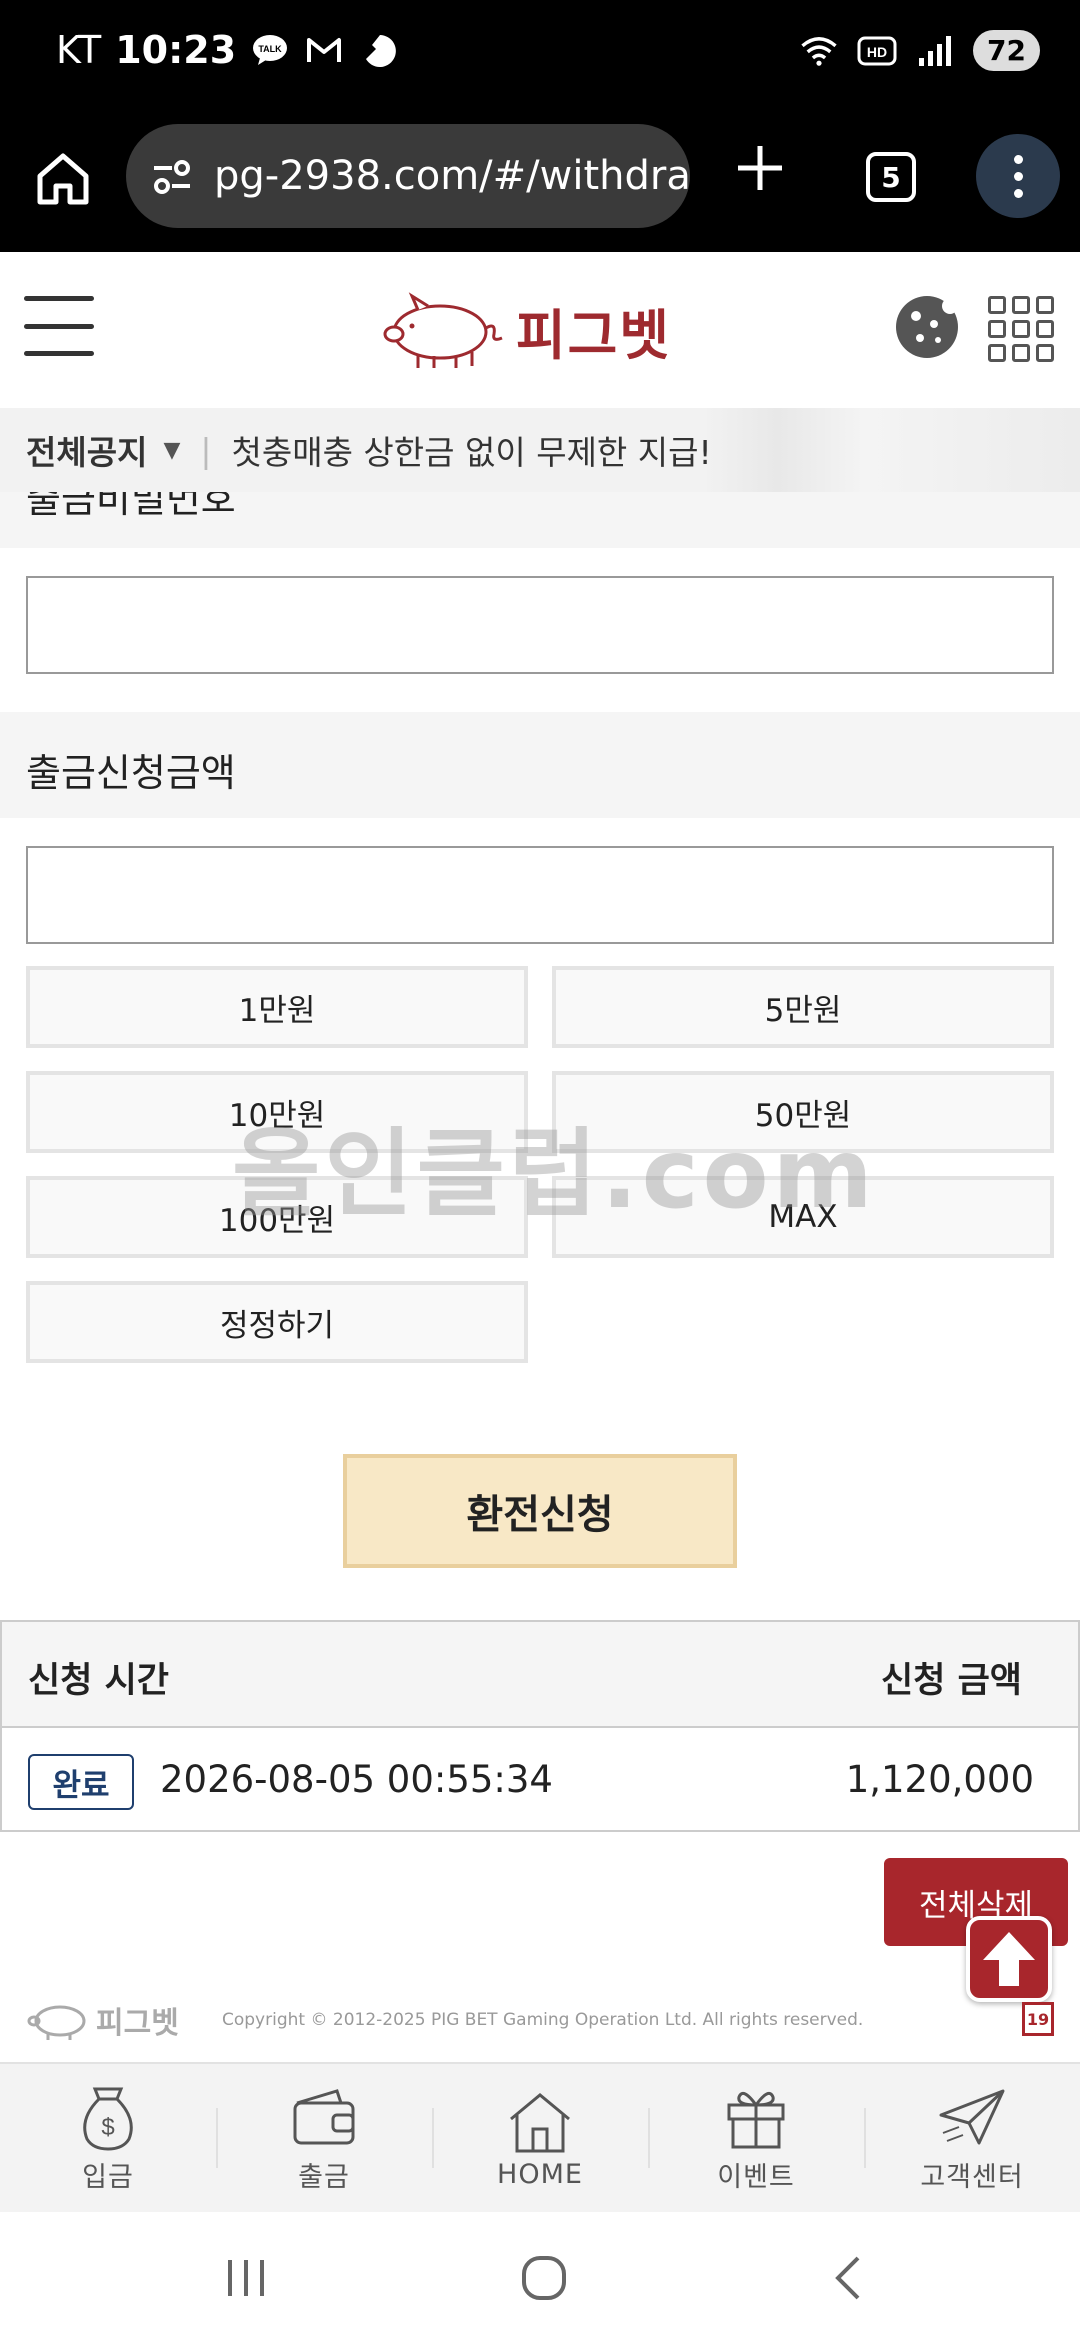 The image size is (1080, 2340). I want to click on password-label: 출금비밀번호, so click(131, 506).